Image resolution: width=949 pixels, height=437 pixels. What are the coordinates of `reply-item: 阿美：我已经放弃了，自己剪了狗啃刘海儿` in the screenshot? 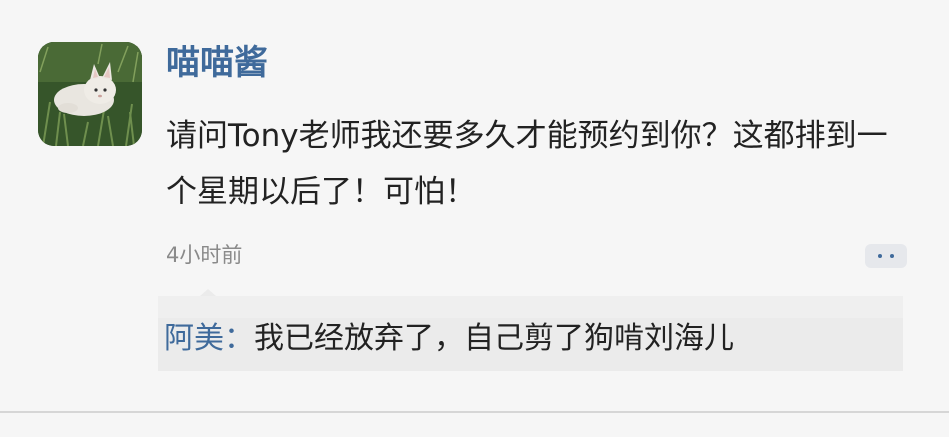 It's located at (449, 339).